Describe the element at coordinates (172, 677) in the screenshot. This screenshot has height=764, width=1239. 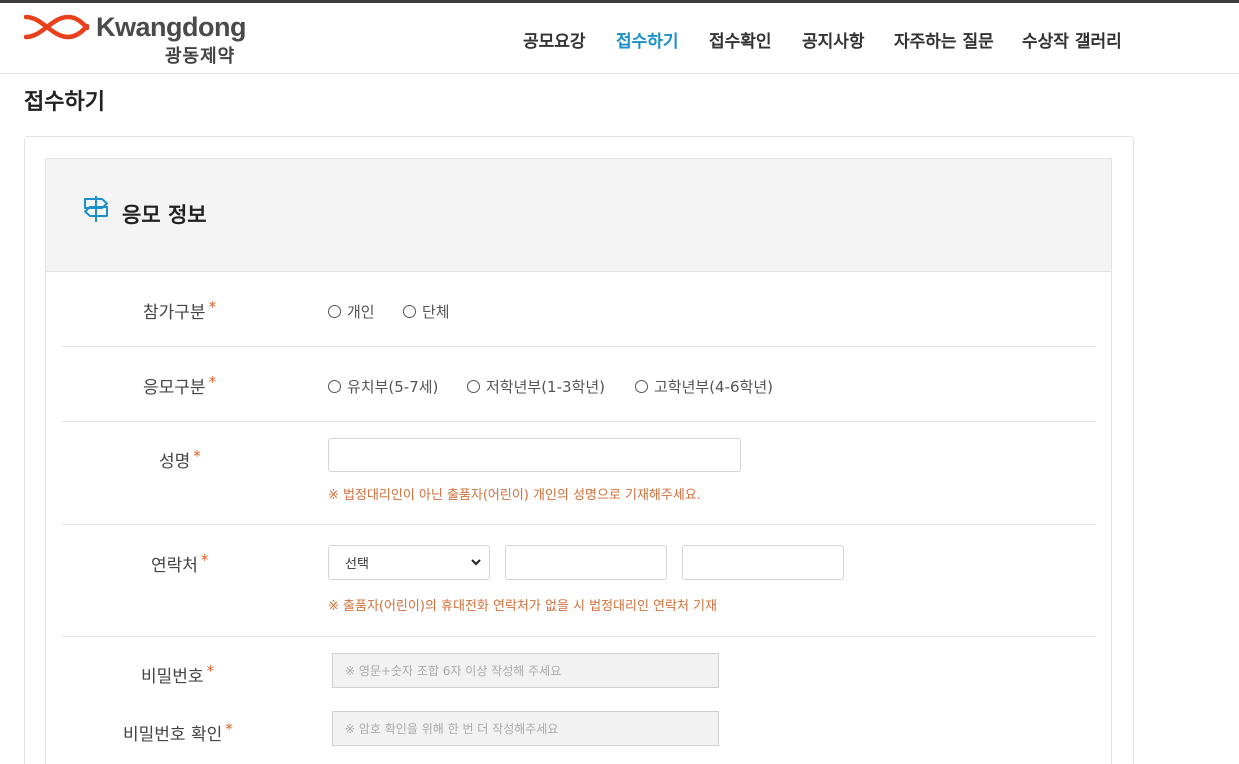
I see `password-label-text: 비밀번호` at that location.